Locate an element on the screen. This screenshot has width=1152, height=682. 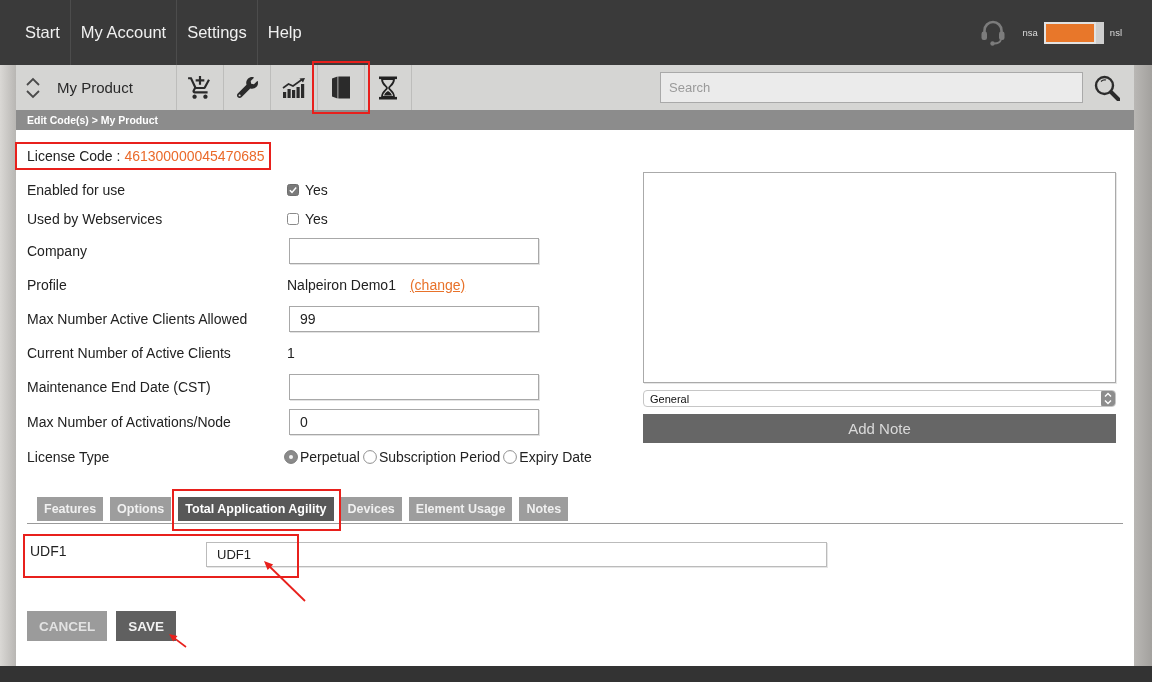
up-down-chevron-icon is located at coordinates (33, 87).